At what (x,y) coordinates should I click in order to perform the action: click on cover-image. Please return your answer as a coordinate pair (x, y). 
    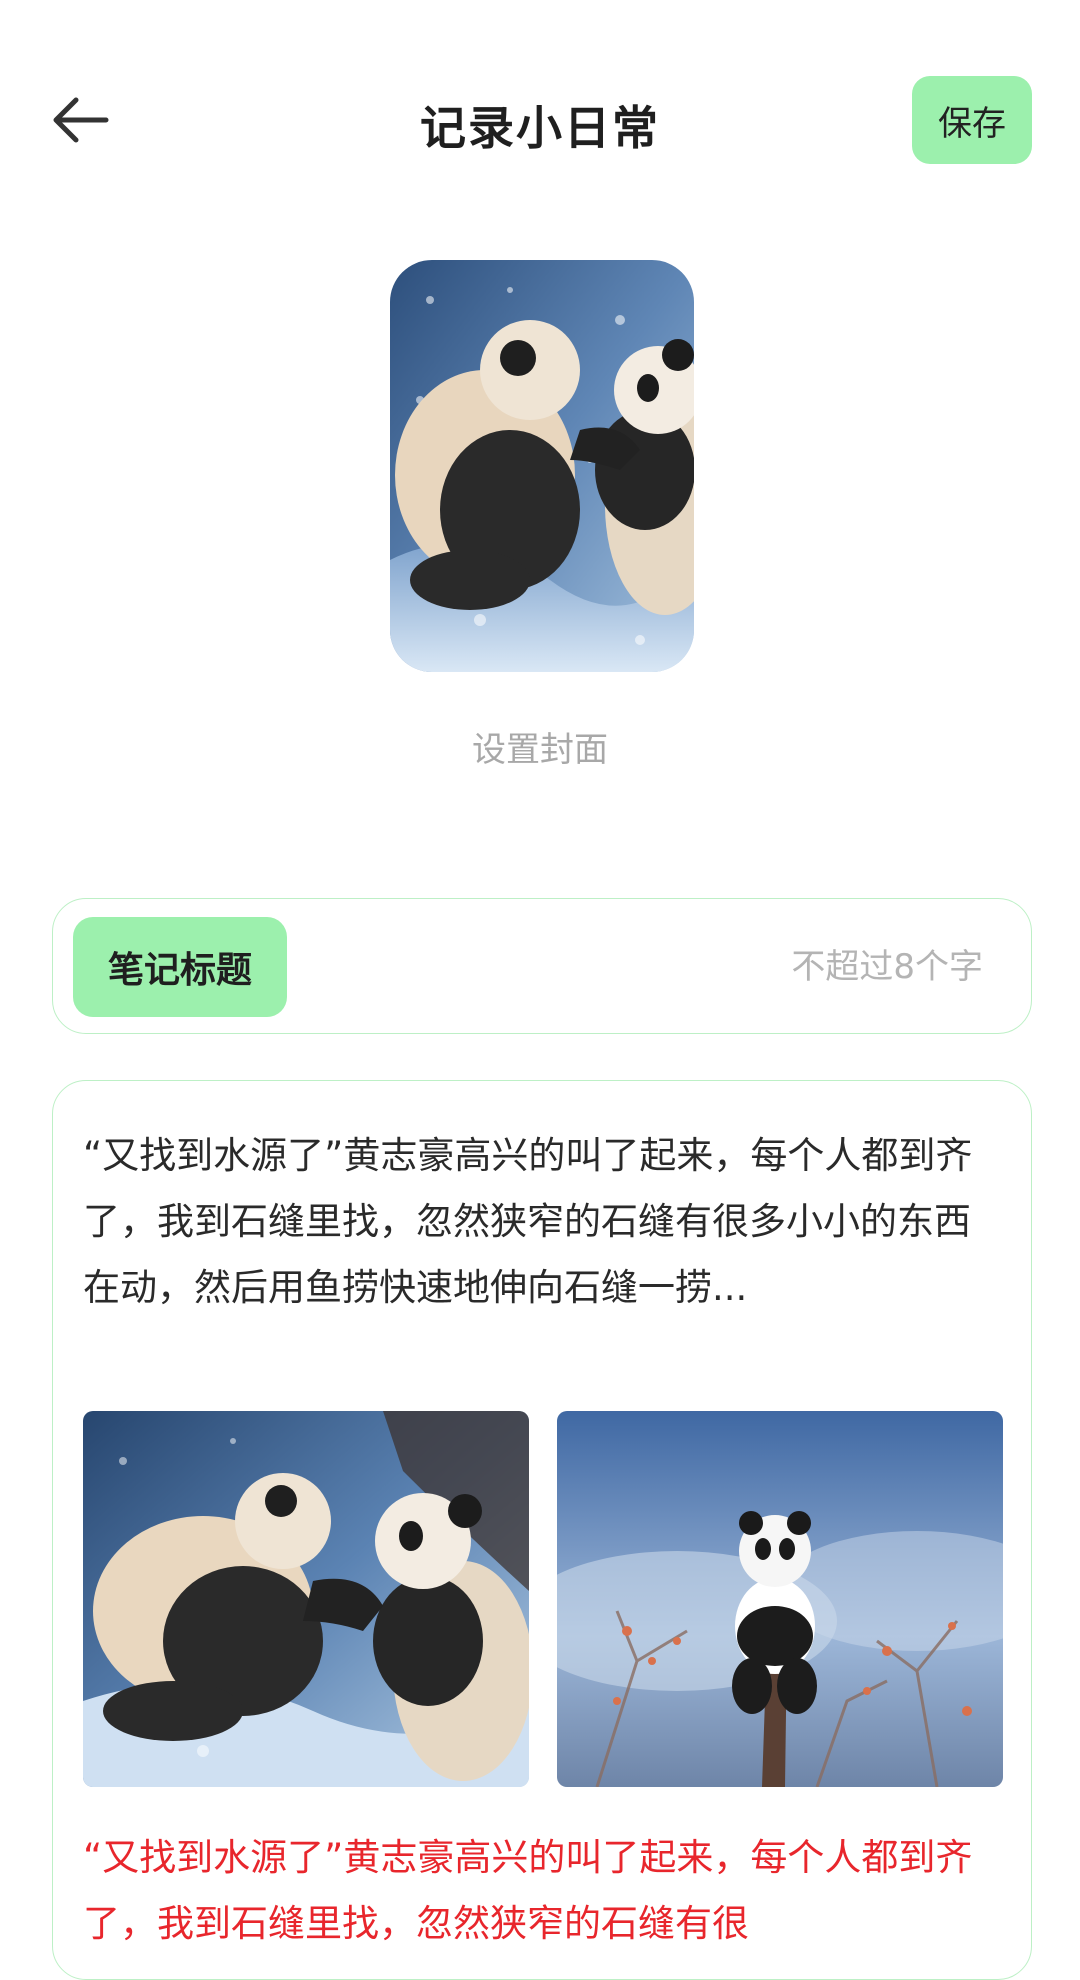
    Looking at the image, I should click on (542, 466).